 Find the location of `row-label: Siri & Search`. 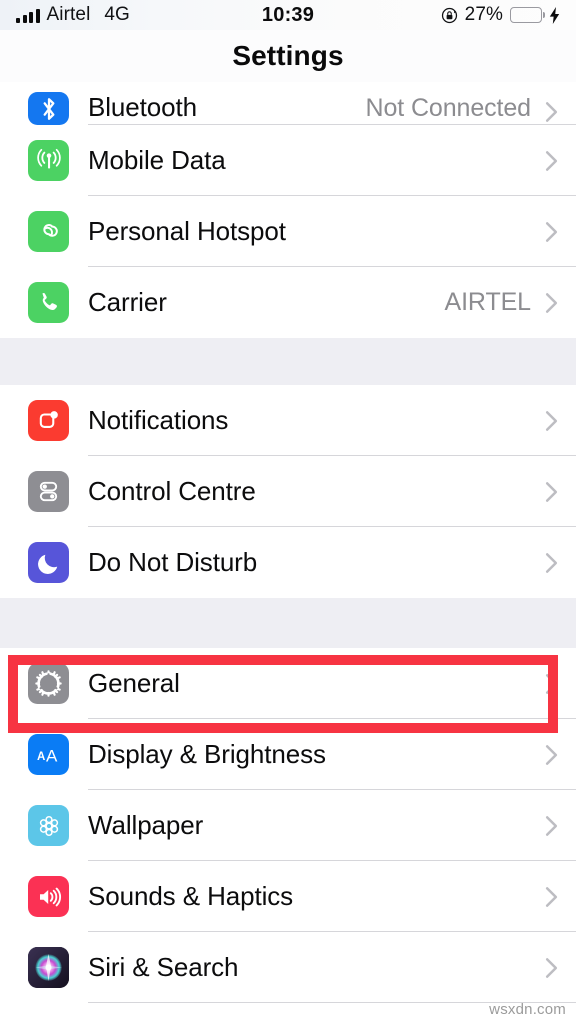

row-label: Siri & Search is located at coordinates (163, 967).